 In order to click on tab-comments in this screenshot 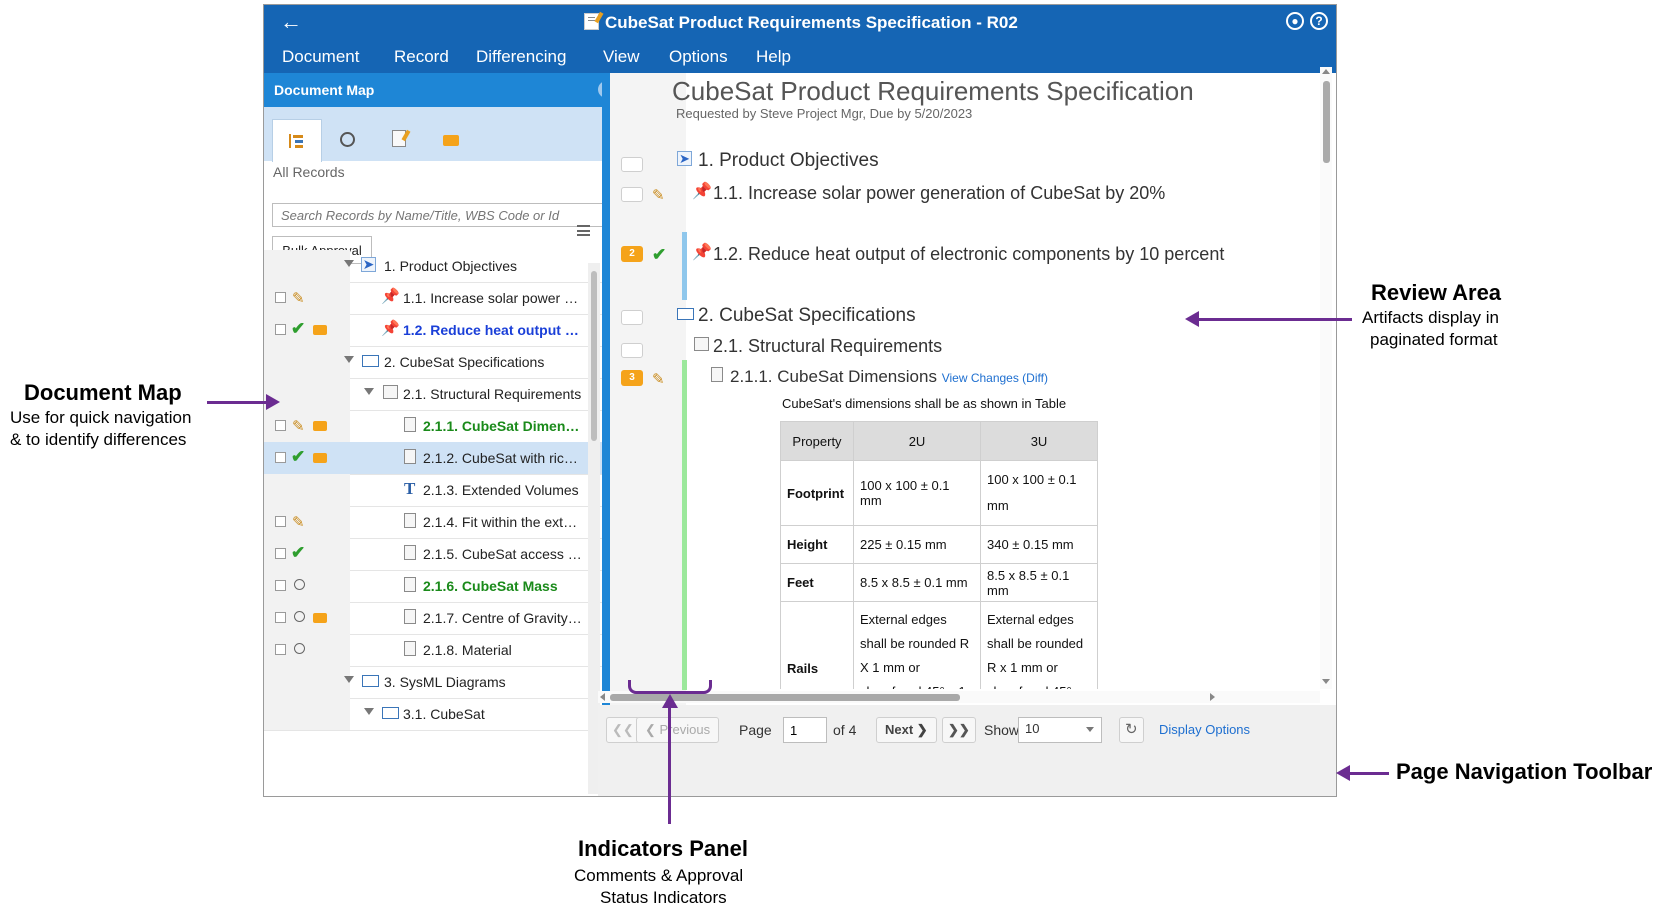, I will do `click(451, 140)`.